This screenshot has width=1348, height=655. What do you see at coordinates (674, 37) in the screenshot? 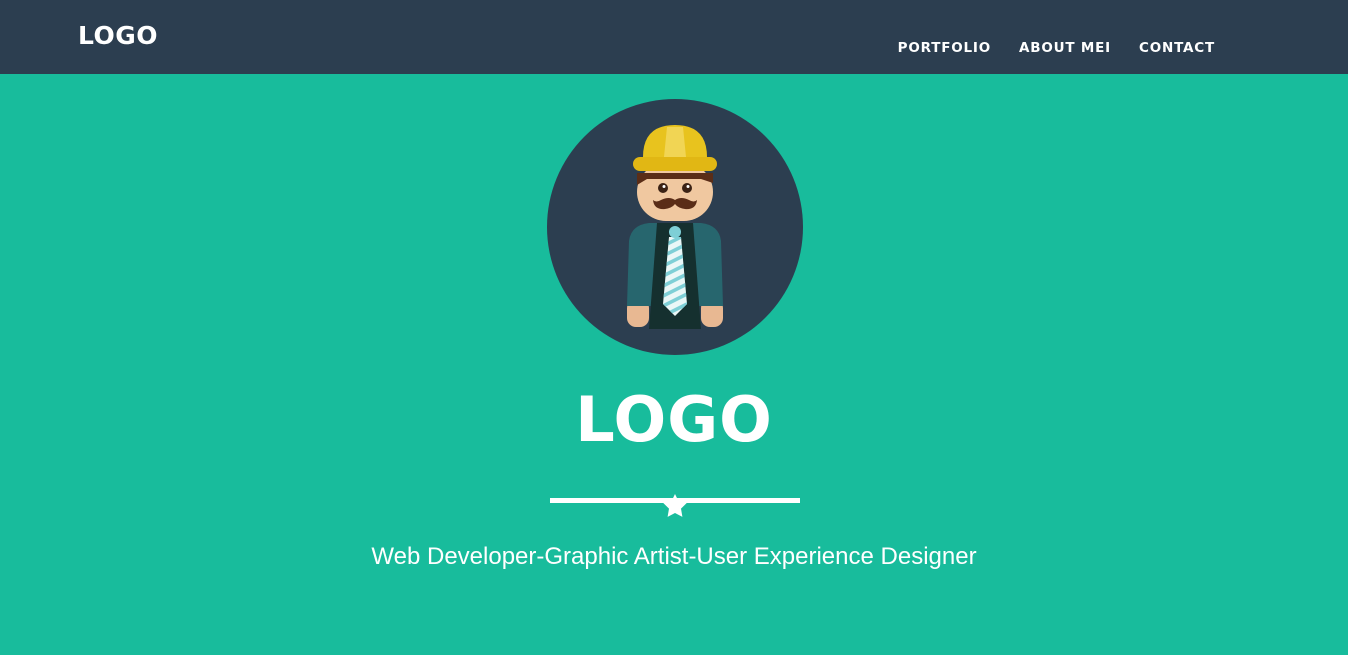
I see `navbar: LOGO PORTFOLIO ABOUT MEI CONTACT` at bounding box center [674, 37].